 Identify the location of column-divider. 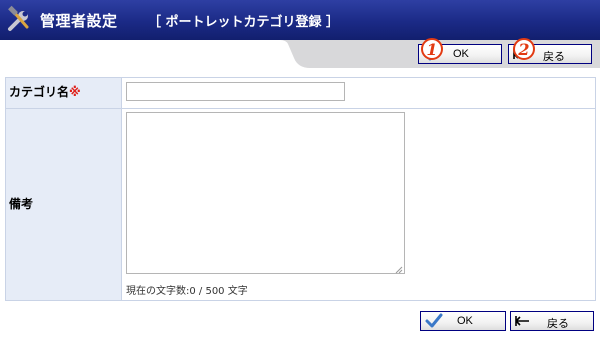
(121, 189).